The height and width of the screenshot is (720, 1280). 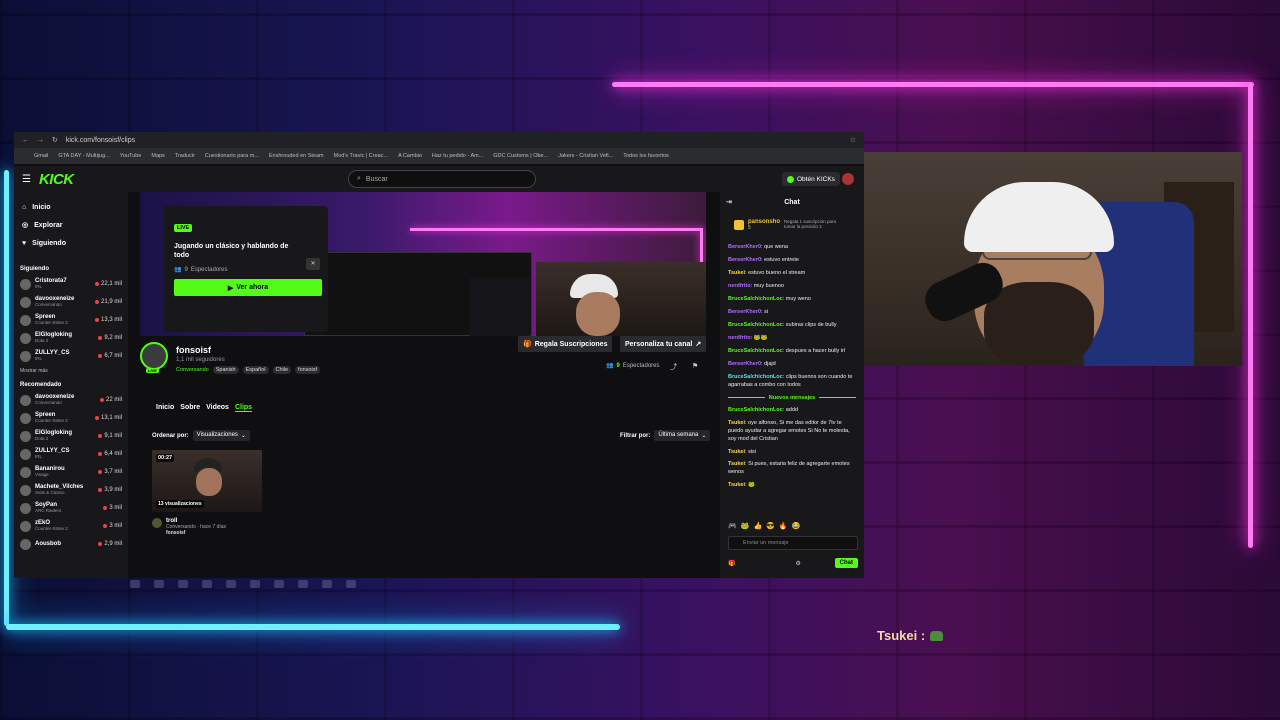 What do you see at coordinates (853, 140) in the screenshot?
I see `star-icon: ☆` at bounding box center [853, 140].